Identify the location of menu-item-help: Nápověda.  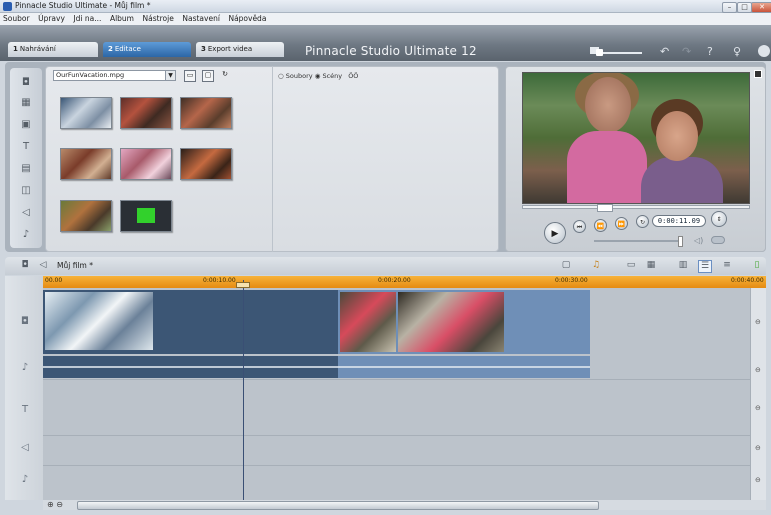
(247, 19).